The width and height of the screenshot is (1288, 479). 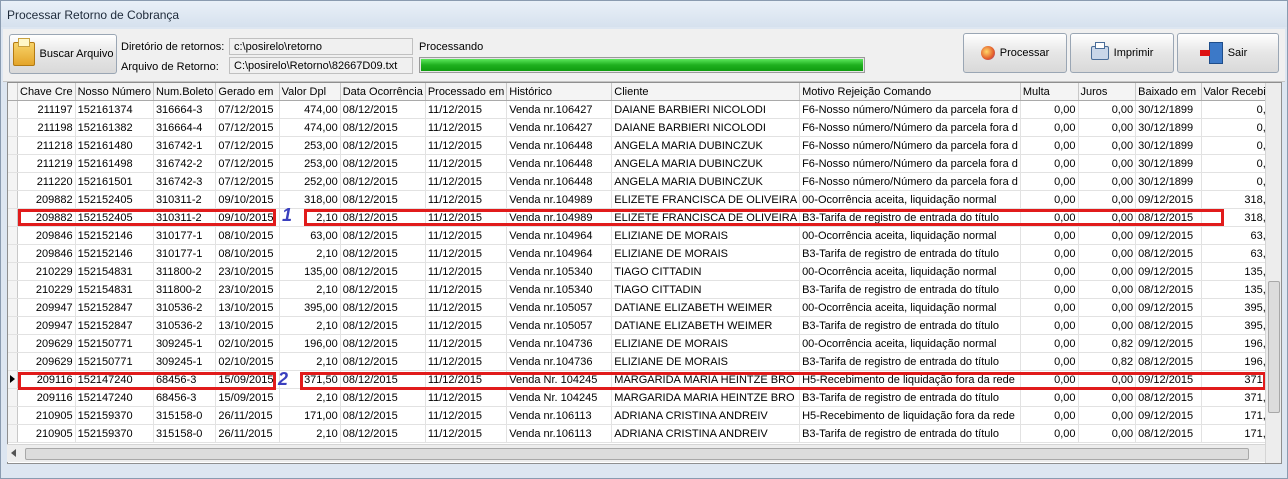 I want to click on table-cell: 209846, so click(x=46, y=253).